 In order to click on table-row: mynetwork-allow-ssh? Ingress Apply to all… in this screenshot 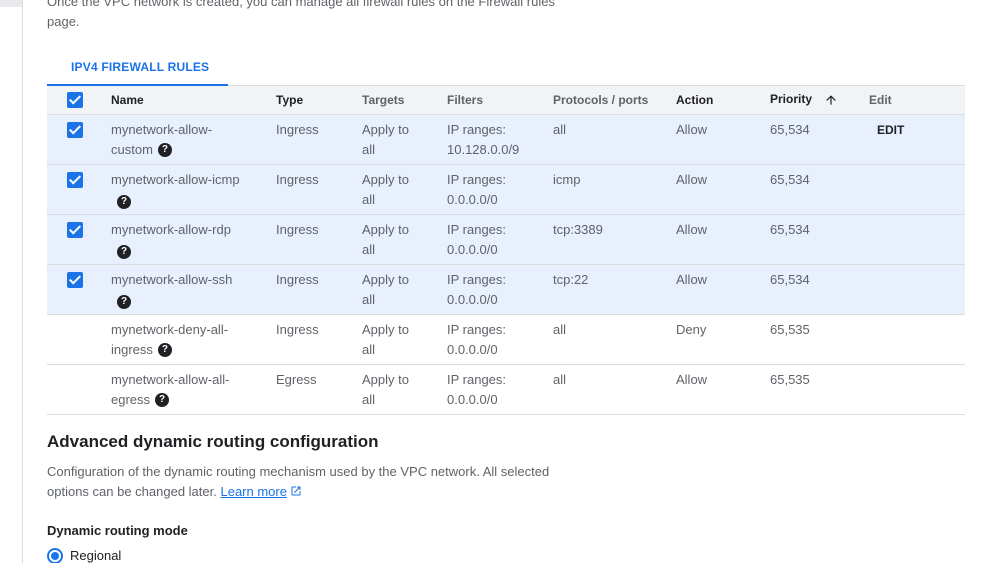, I will do `click(506, 289)`.